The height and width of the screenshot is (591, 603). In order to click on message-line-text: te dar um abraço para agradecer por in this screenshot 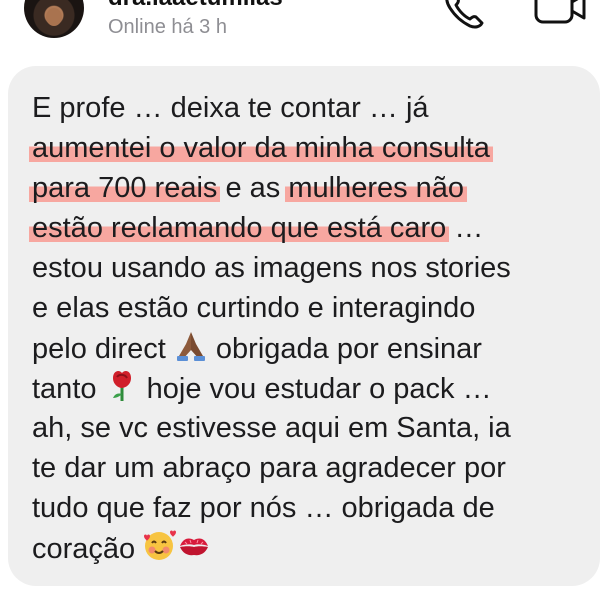, I will do `click(269, 468)`.